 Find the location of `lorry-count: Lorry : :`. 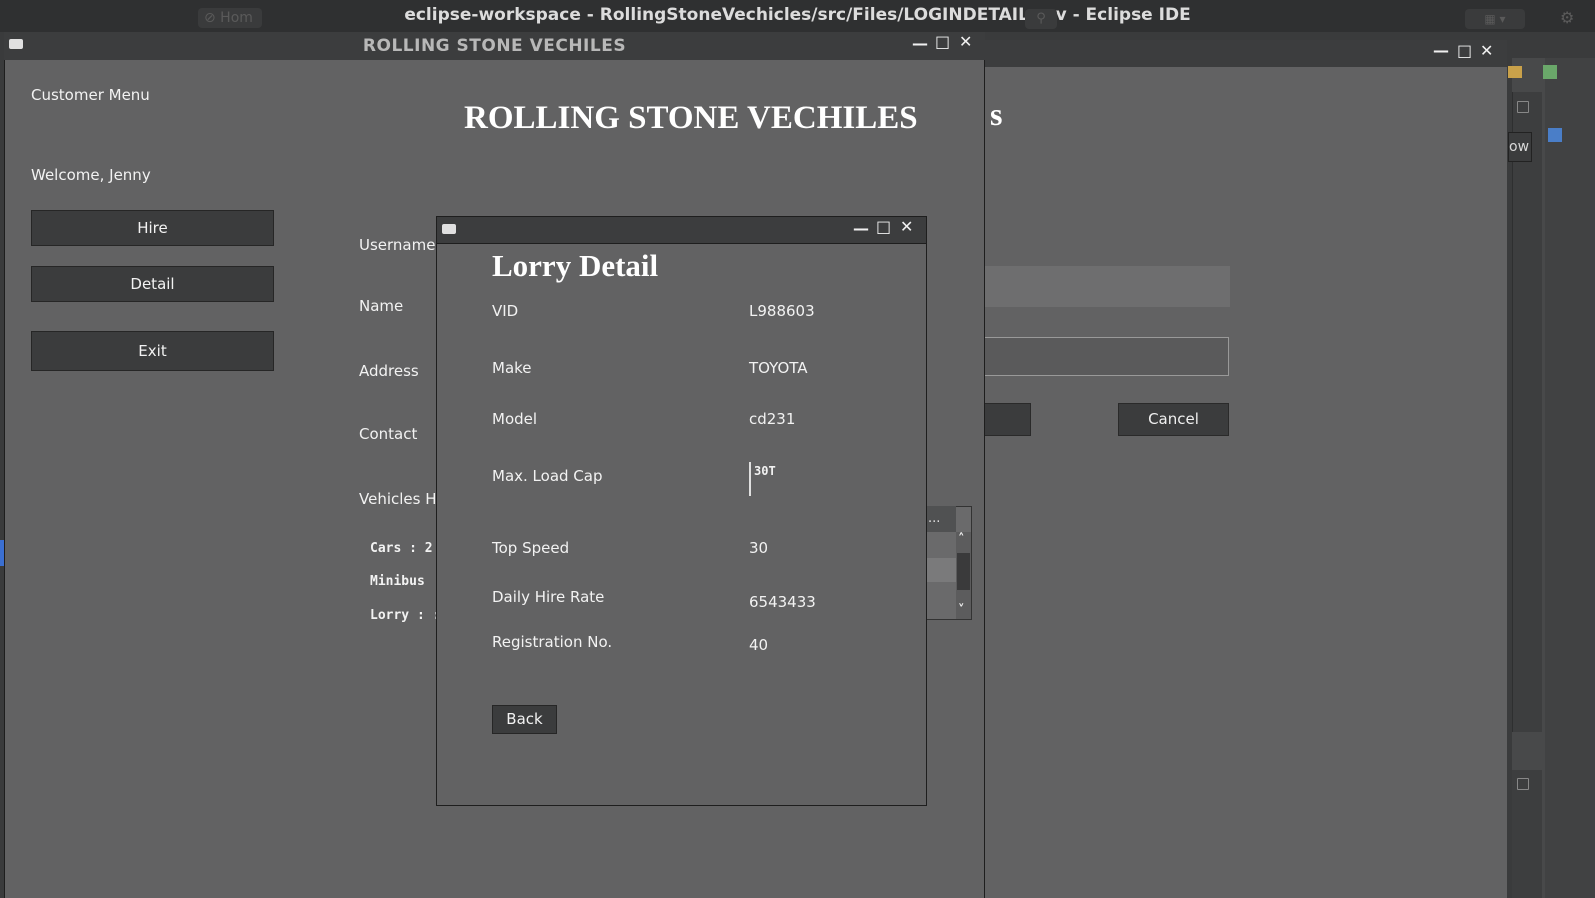

lorry-count: Lorry : : is located at coordinates (405, 615).